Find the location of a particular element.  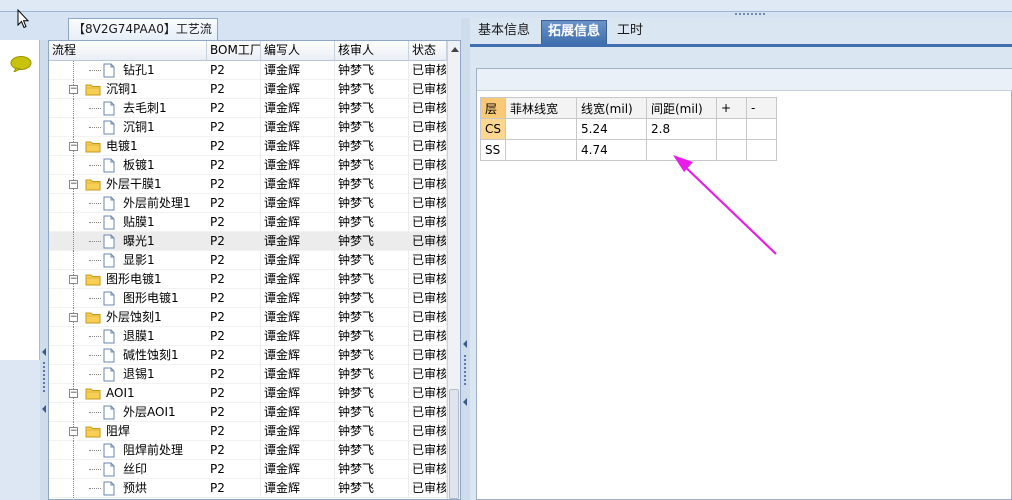

annotation-arrow is located at coordinates (725, 205).